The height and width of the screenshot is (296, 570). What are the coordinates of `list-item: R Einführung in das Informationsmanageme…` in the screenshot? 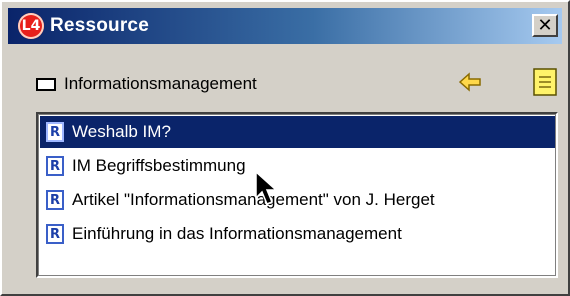 It's located at (297, 234).